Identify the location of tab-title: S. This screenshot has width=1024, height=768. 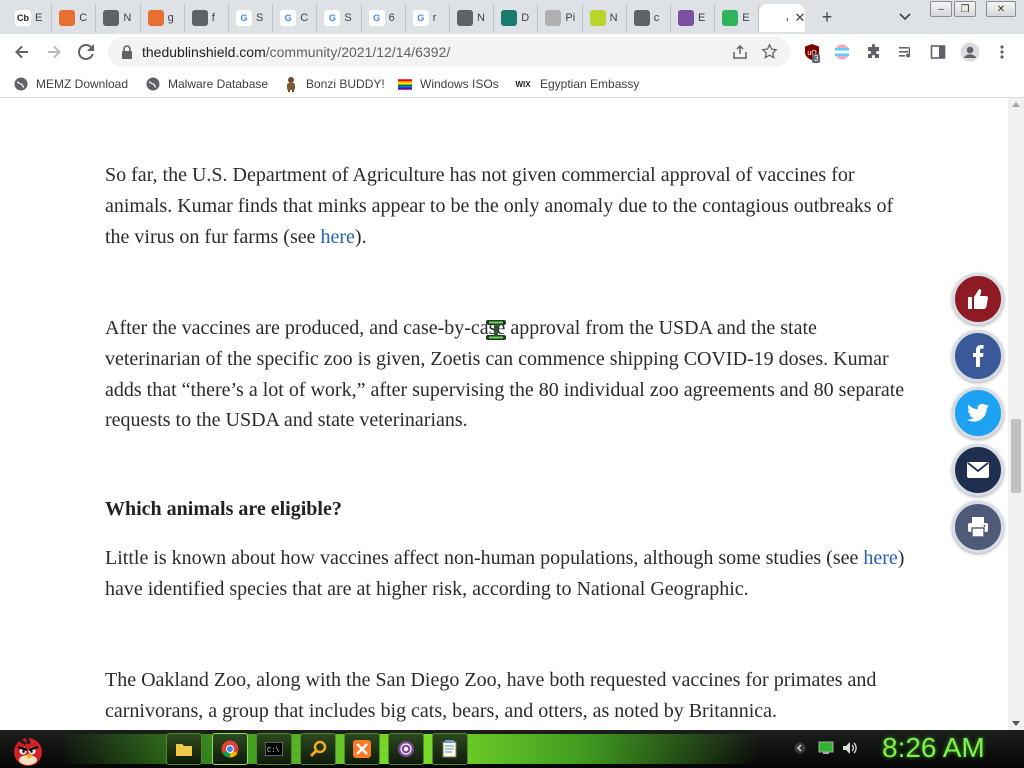
(348, 18).